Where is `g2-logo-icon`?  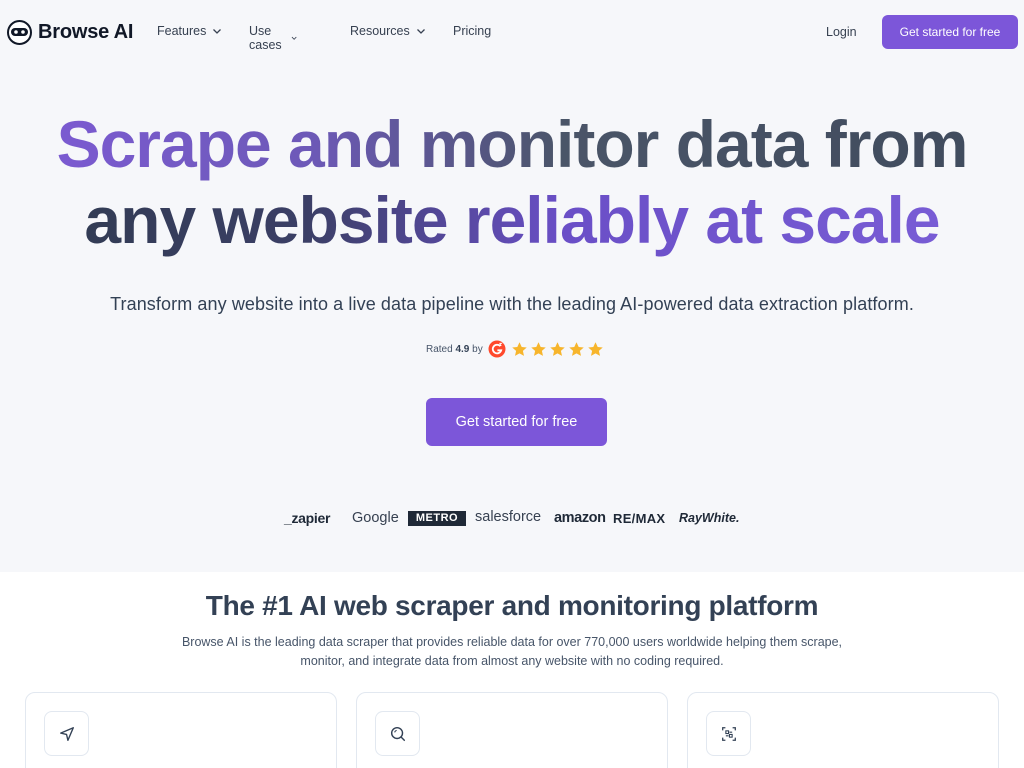
g2-logo-icon is located at coordinates (497, 349).